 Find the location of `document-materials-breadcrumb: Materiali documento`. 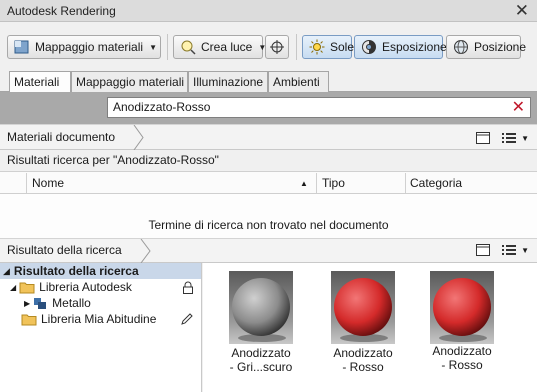

document-materials-breadcrumb: Materiali documento is located at coordinates (61, 137).